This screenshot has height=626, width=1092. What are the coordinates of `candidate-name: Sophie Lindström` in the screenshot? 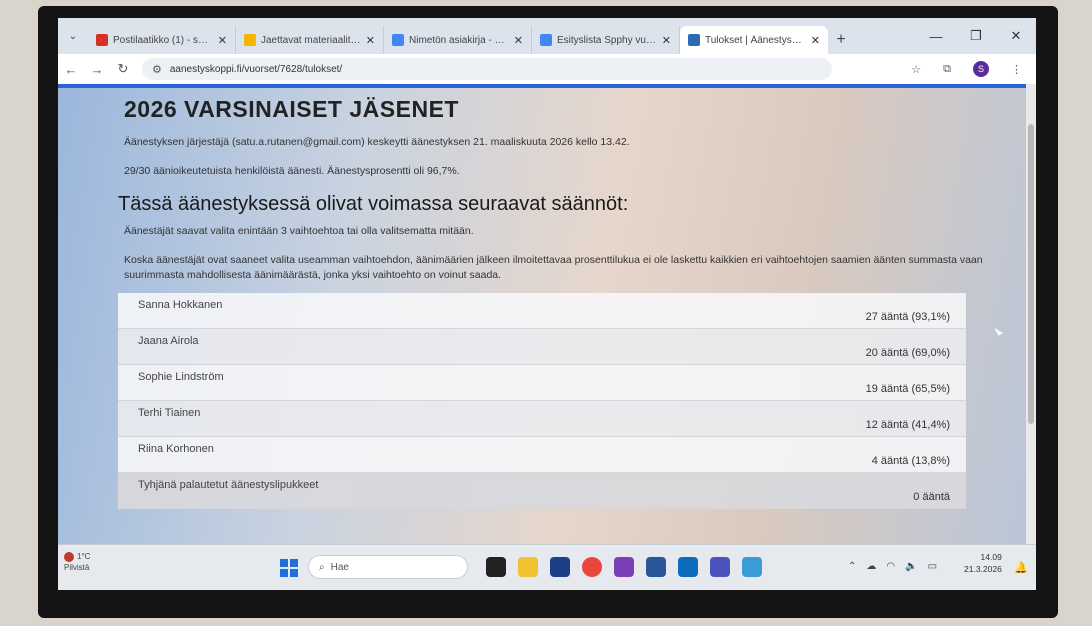 It's located at (181, 377).